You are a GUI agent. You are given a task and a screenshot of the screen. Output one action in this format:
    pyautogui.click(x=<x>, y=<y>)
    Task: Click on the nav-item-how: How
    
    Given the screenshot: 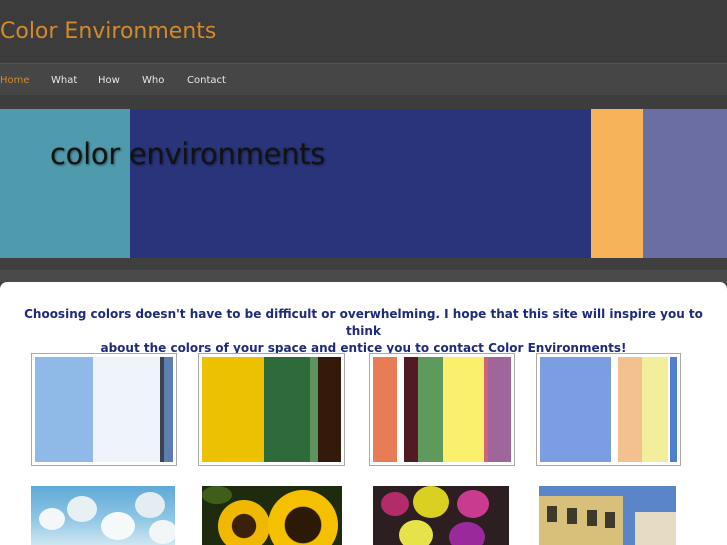 What is the action you would take?
    pyautogui.click(x=109, y=80)
    